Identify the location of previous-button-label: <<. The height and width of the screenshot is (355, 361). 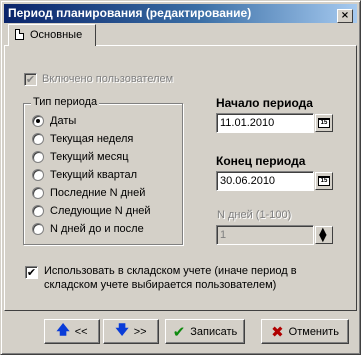
(81, 331).